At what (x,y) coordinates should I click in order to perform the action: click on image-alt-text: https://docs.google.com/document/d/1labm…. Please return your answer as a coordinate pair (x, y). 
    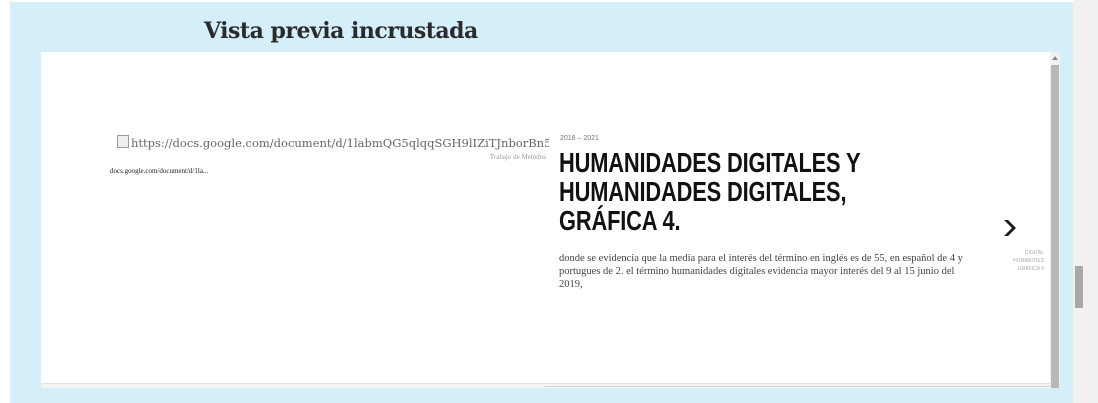
    Looking at the image, I should click on (340, 143).